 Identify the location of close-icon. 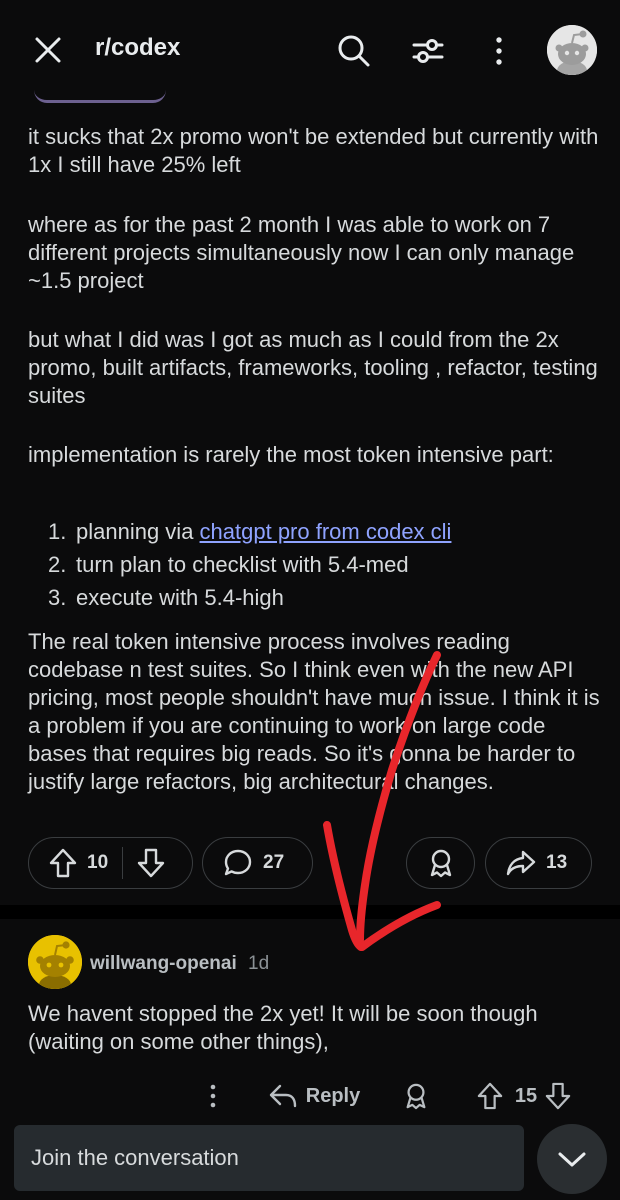
(48, 50).